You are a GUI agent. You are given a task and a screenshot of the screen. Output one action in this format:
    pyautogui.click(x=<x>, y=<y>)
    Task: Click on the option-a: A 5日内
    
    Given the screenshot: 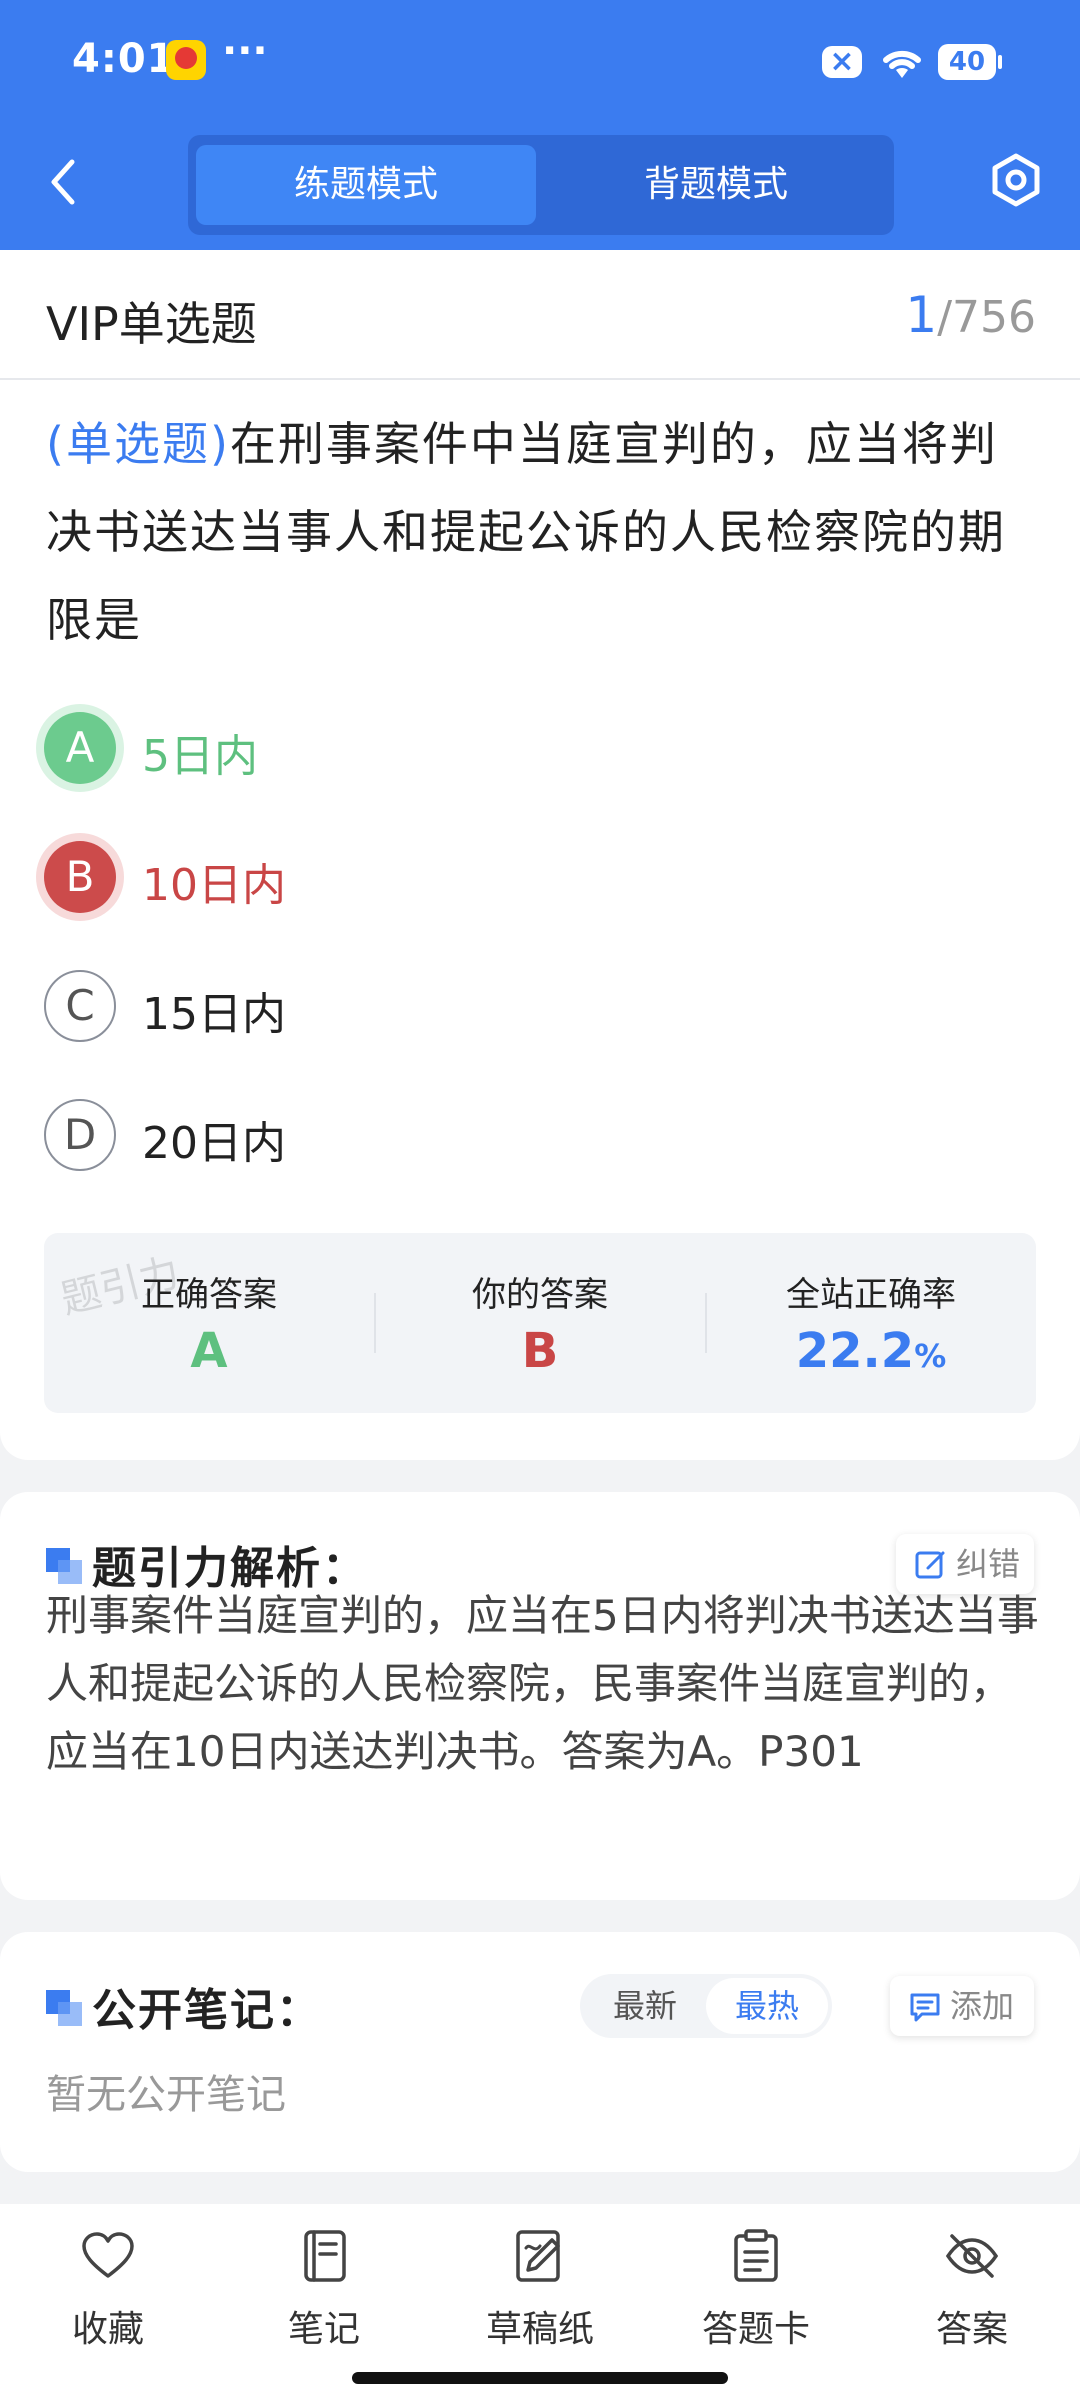 What is the action you would take?
    pyautogui.click(x=494, y=748)
    